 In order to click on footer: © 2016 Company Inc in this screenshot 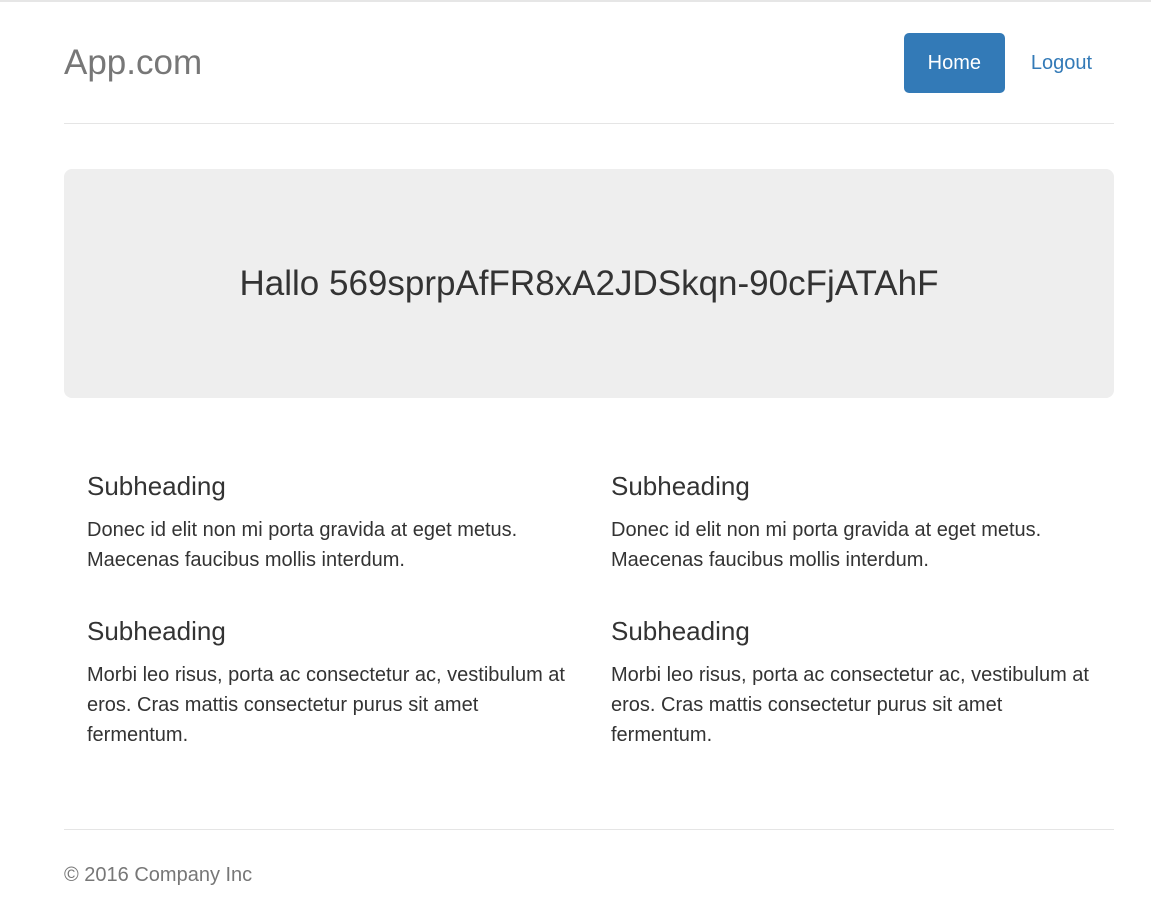, I will do `click(589, 858)`.